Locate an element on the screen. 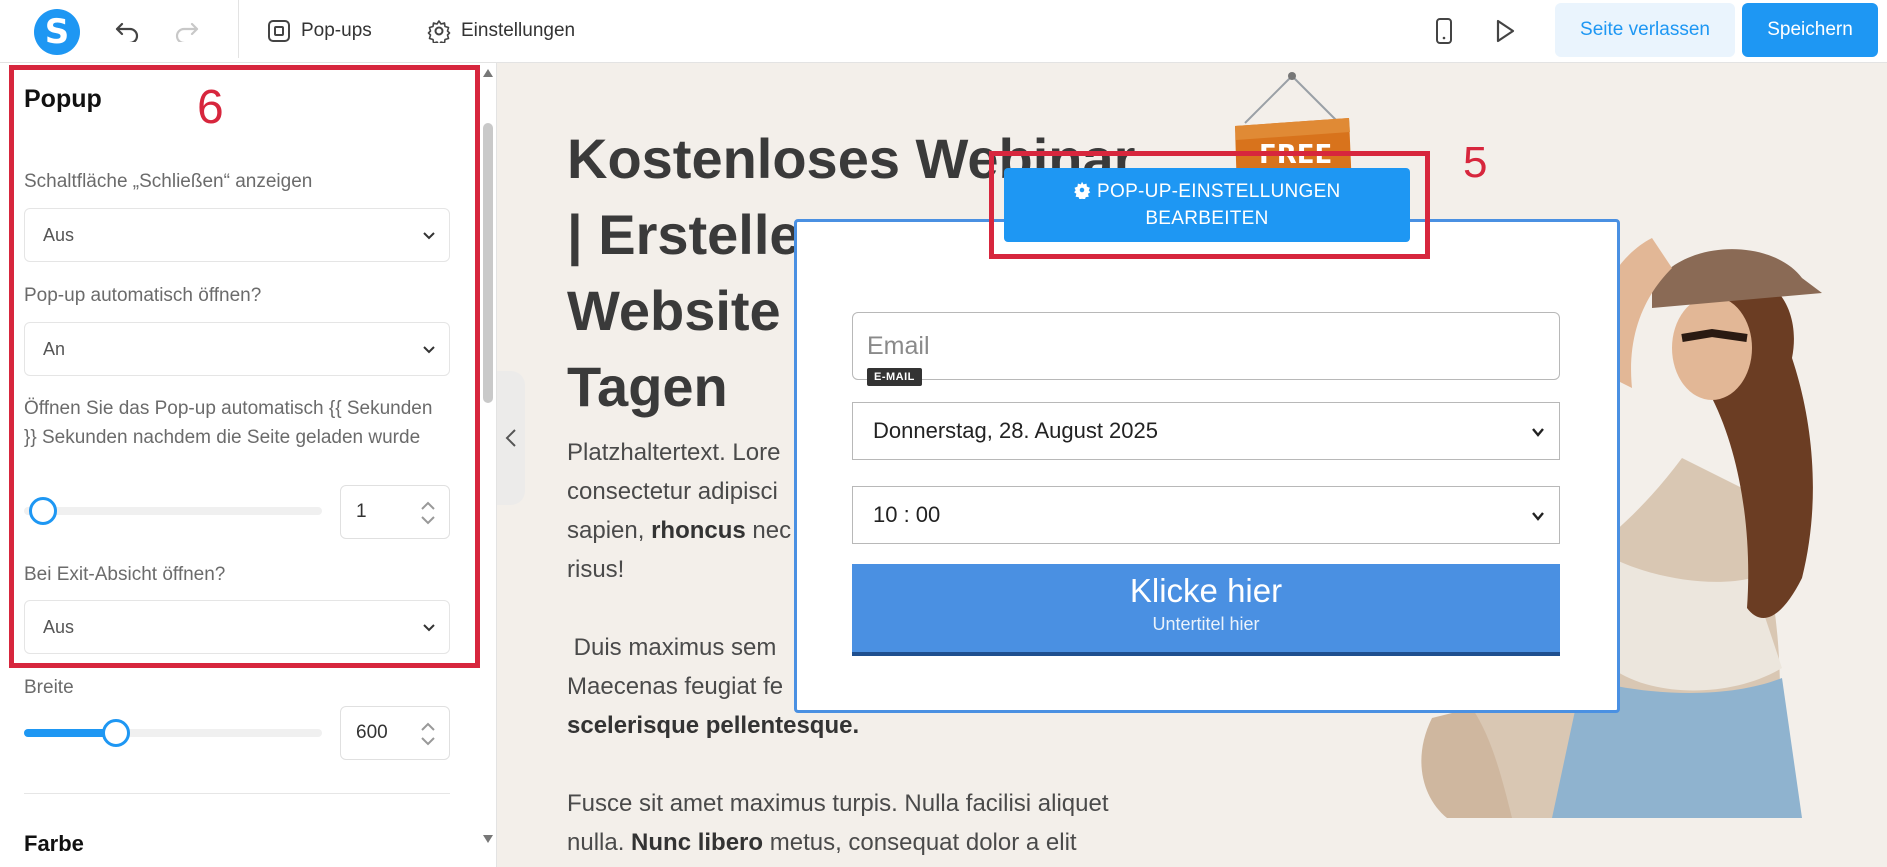 The height and width of the screenshot is (867, 1887). undo-icon is located at coordinates (127, 31).